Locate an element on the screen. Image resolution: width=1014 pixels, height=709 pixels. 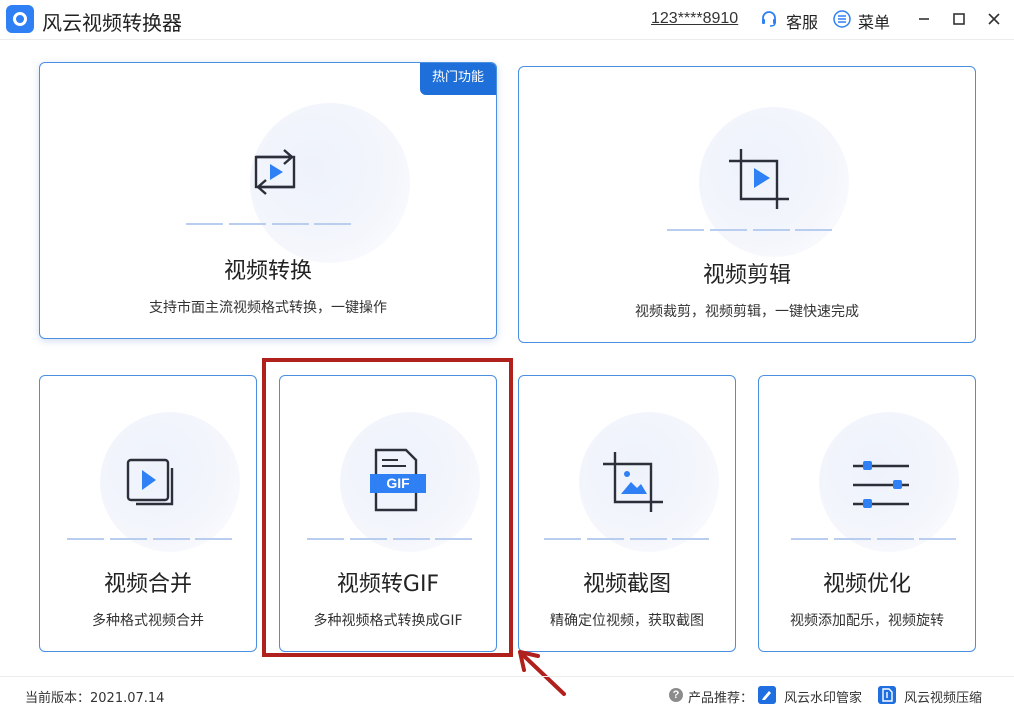
customer-service-button: 客服 is located at coordinates (802, 21).